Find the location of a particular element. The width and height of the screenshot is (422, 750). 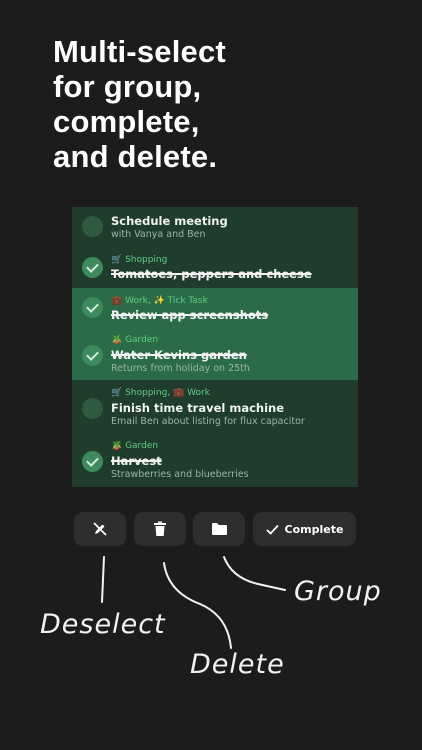

group-annotation: Group is located at coordinates (338, 591).